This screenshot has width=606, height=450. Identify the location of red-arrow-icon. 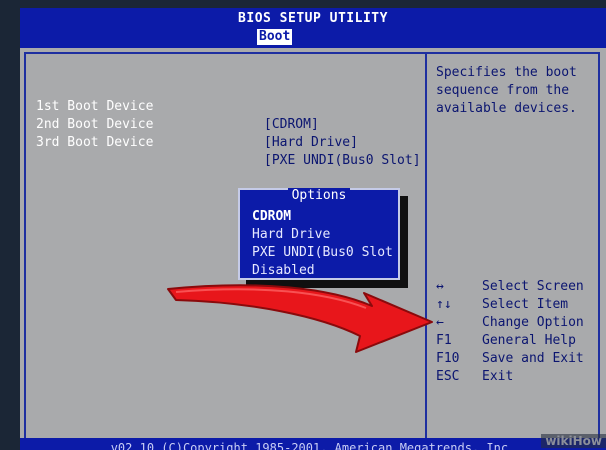
(300, 318).